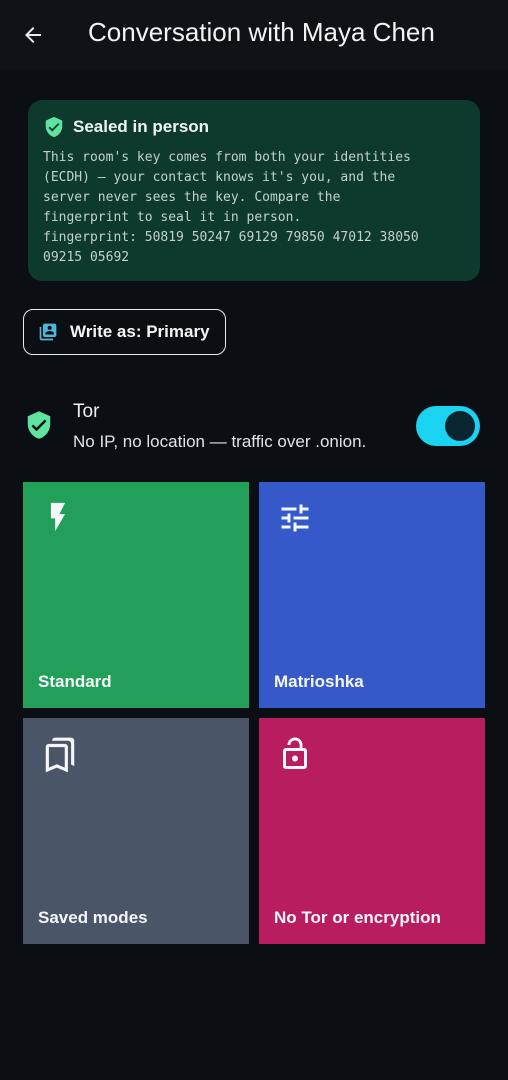 This screenshot has height=1080, width=508. I want to click on tor-toggle, so click(448, 426).